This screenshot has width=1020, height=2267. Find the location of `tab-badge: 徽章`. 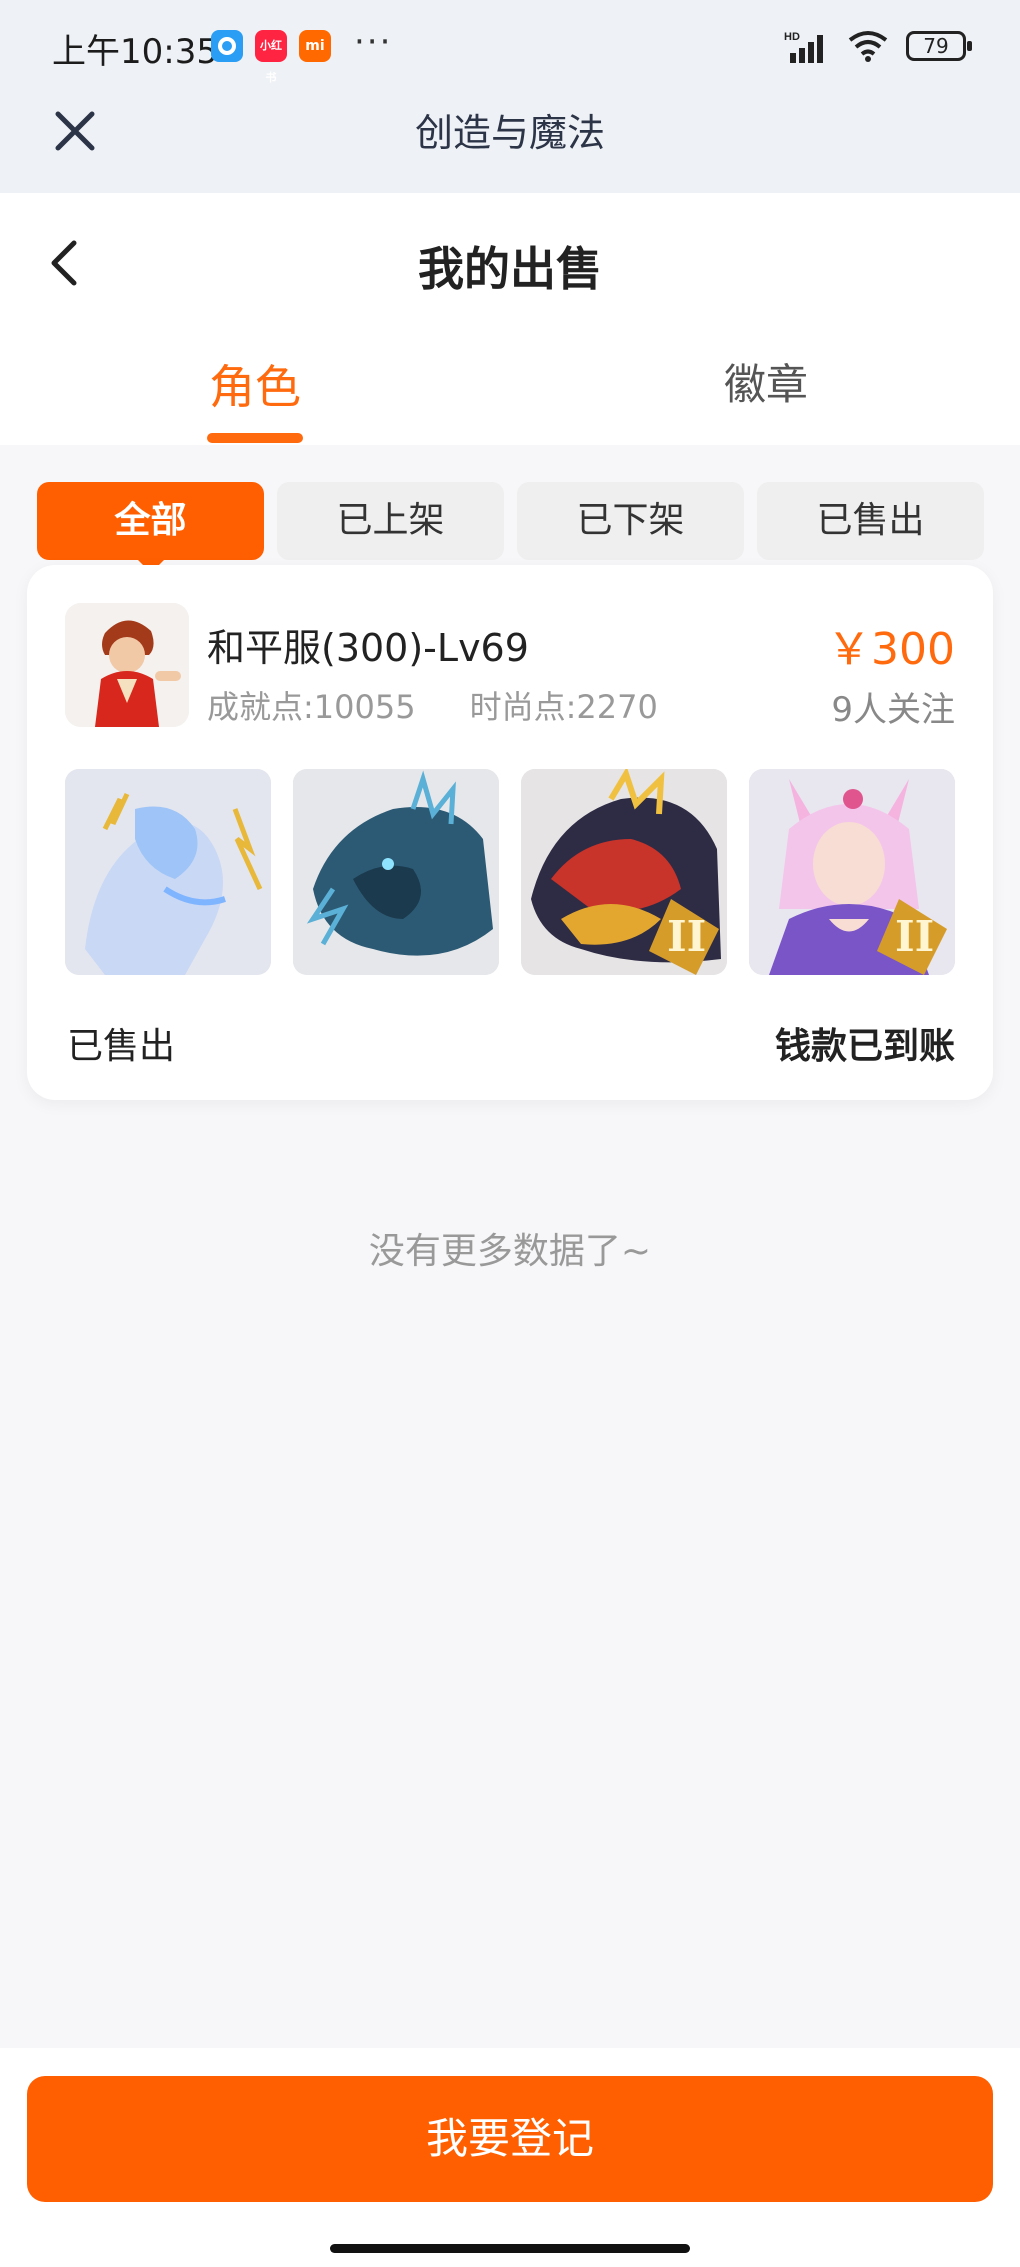

tab-badge: 徽章 is located at coordinates (766, 381).